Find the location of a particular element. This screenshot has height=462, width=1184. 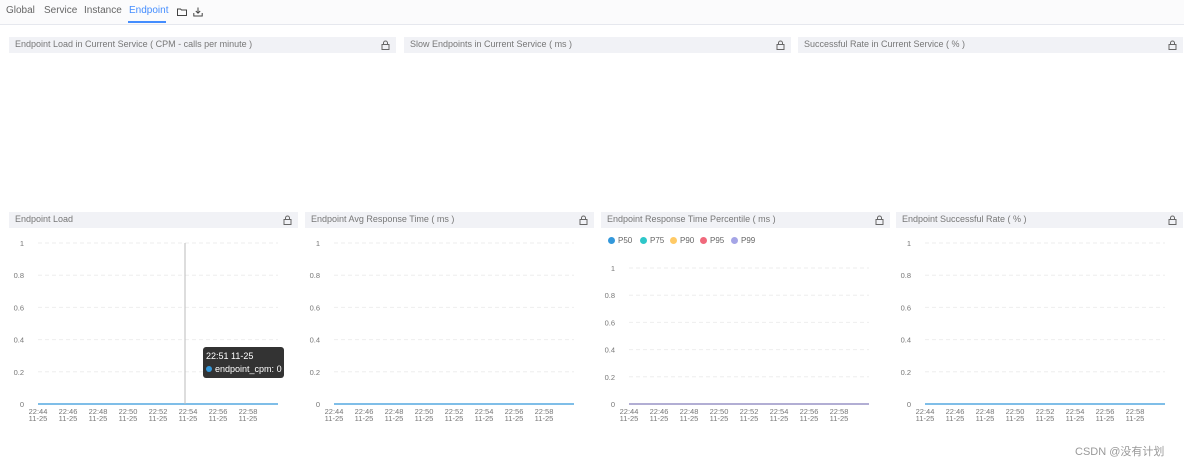

watermark: CSDN @没有计划 is located at coordinates (1120, 452).